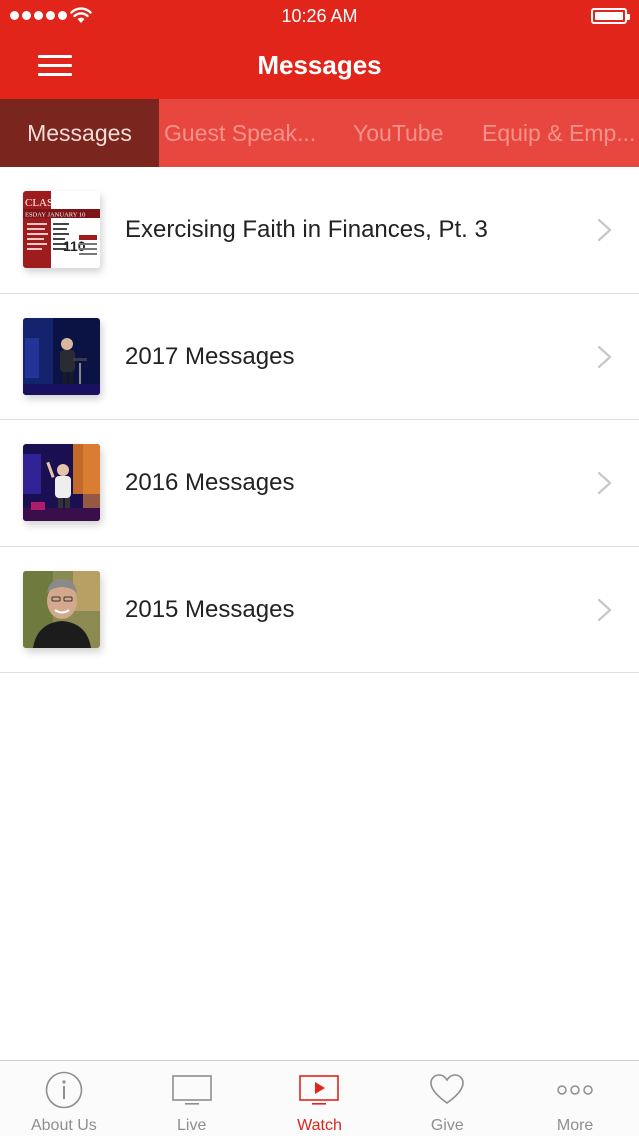  Describe the element at coordinates (610, 16) in the screenshot. I see `battery-icon` at that location.